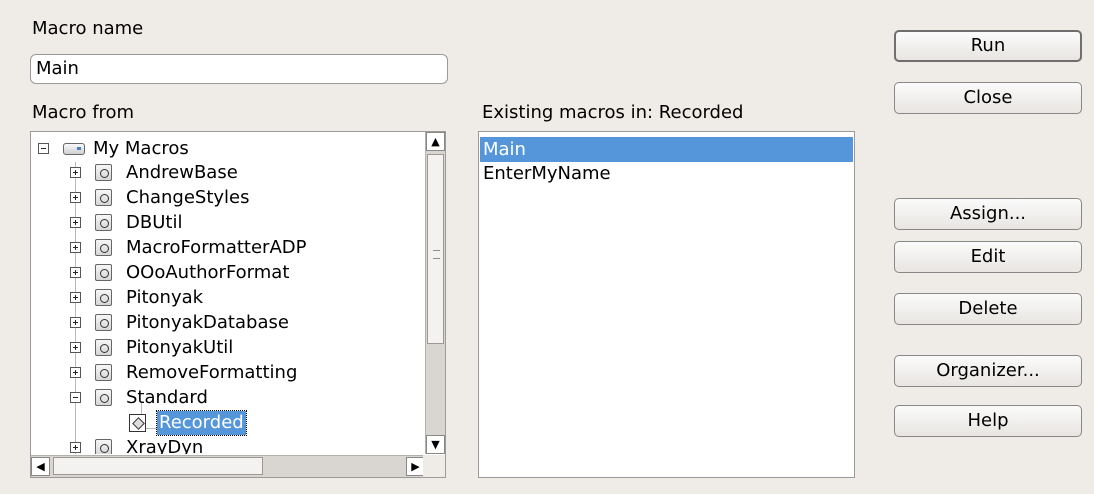 This screenshot has height=494, width=1094. I want to click on tree-item-standard: Standard, so click(226, 398).